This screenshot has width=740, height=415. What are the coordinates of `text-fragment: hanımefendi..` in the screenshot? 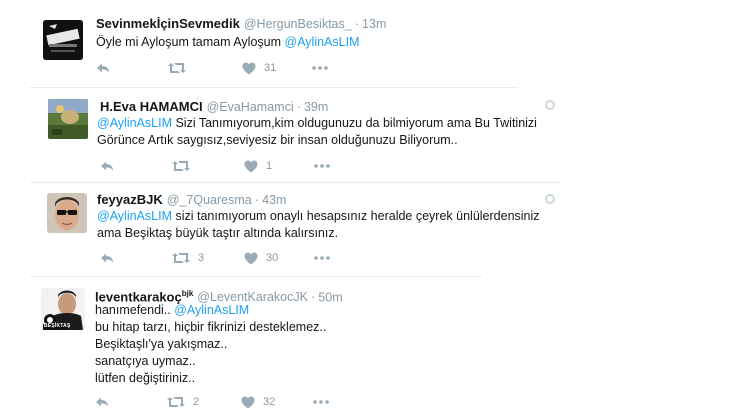 It's located at (135, 310).